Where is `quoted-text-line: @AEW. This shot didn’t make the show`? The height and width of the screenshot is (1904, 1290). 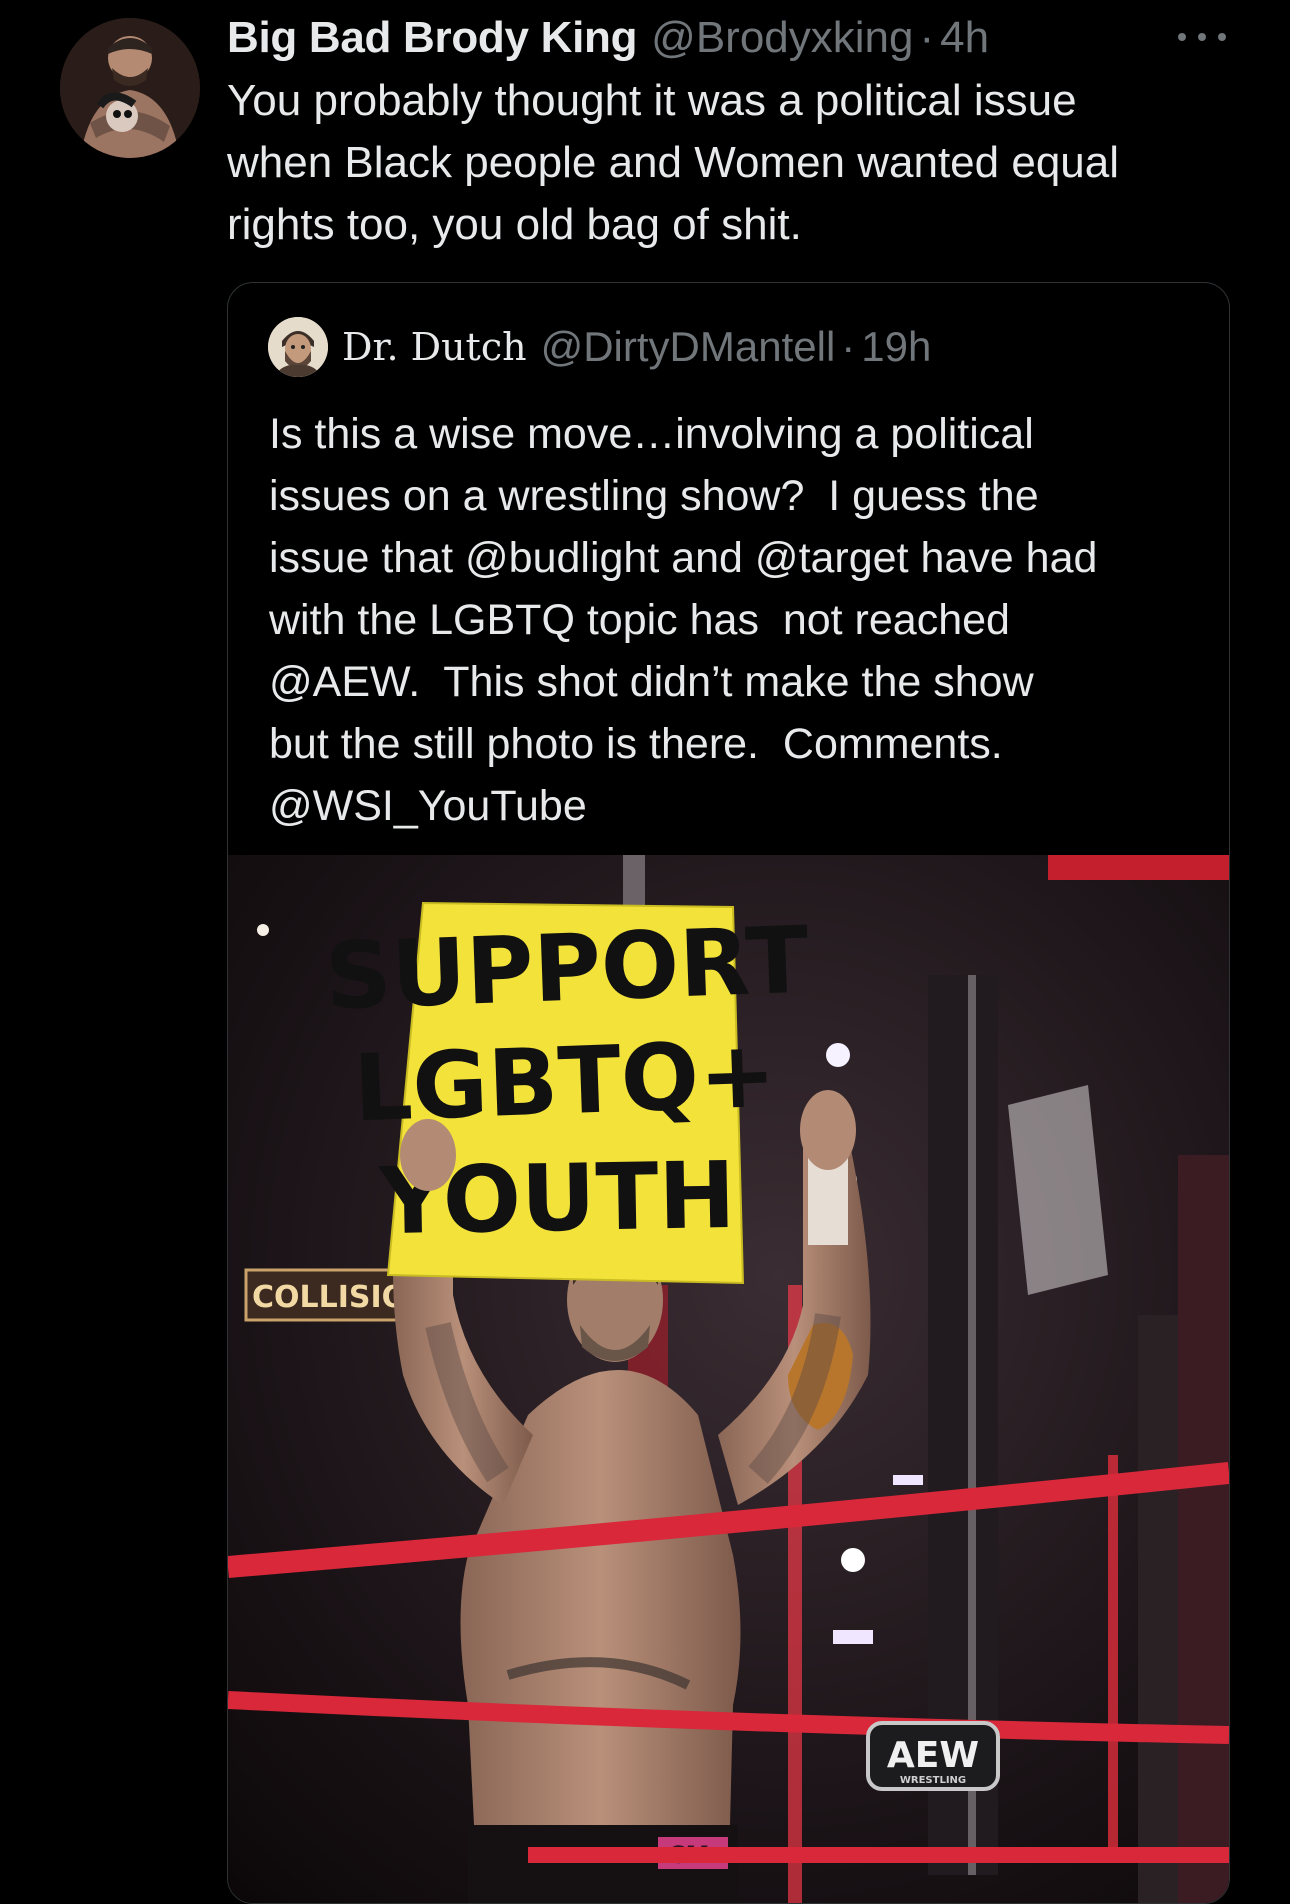
quoted-text-line: @AEW. This shot didn’t make the show is located at coordinates (651, 682).